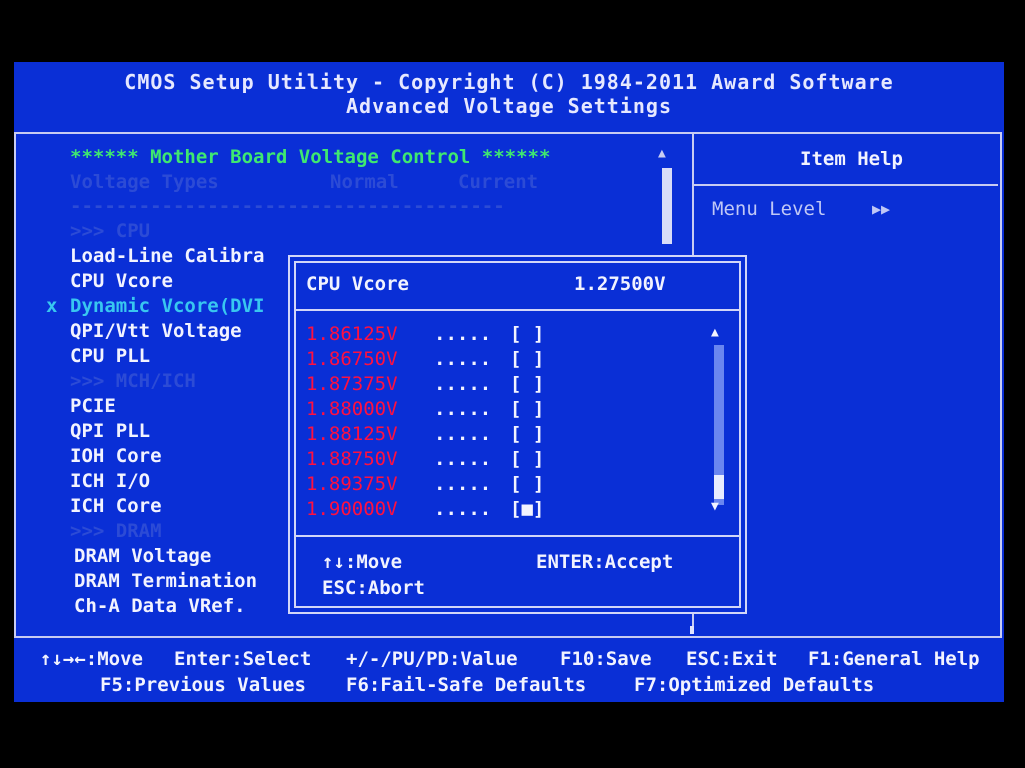 The height and width of the screenshot is (768, 1025). What do you see at coordinates (517, 536) in the screenshot?
I see `popup-hint-divider` at bounding box center [517, 536].